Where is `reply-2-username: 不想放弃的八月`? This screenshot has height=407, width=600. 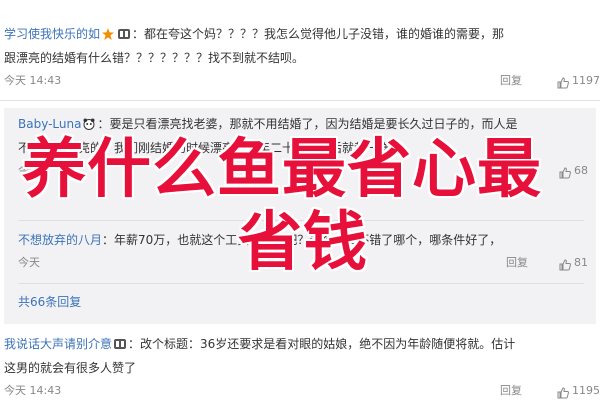 reply-2-username: 不想放弃的八月 is located at coordinates (60, 240).